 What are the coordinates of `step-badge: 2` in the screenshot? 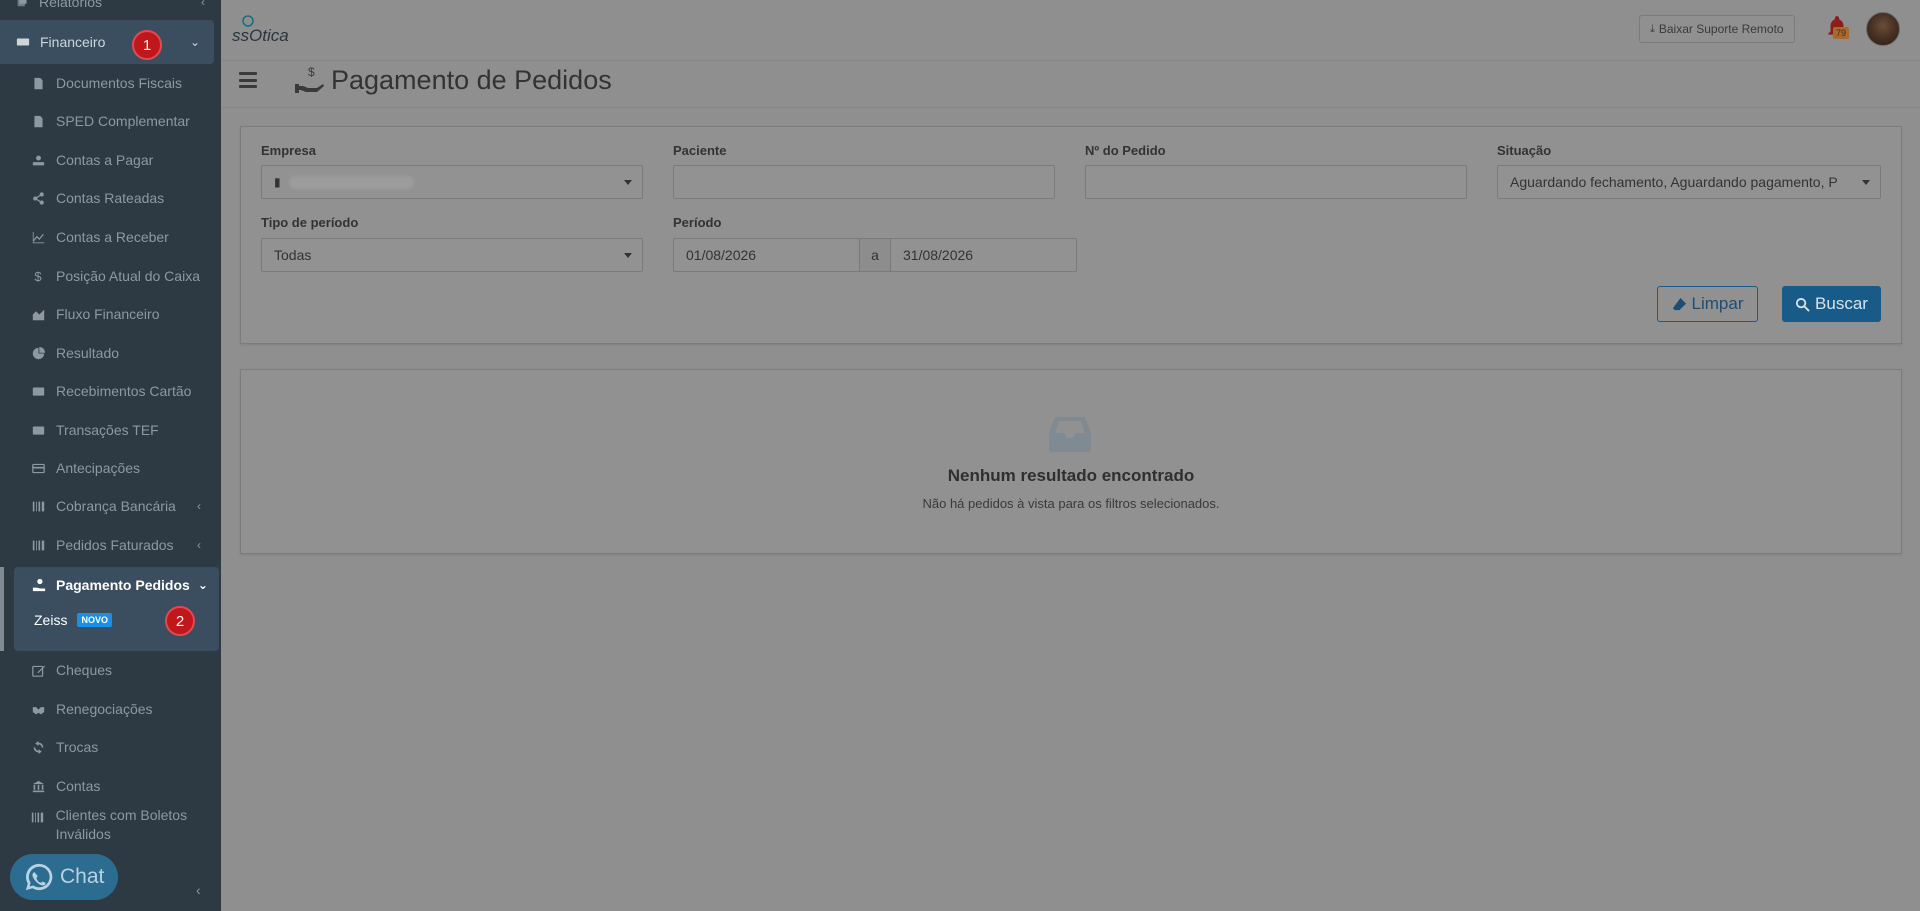 It's located at (180, 621).